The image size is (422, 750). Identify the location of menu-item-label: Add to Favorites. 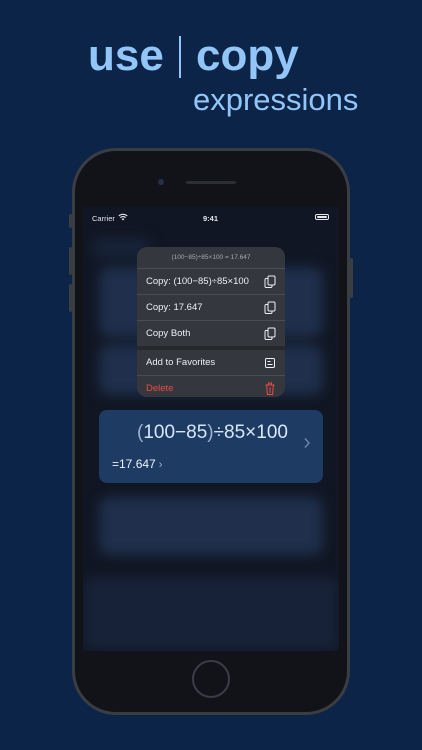
(181, 362).